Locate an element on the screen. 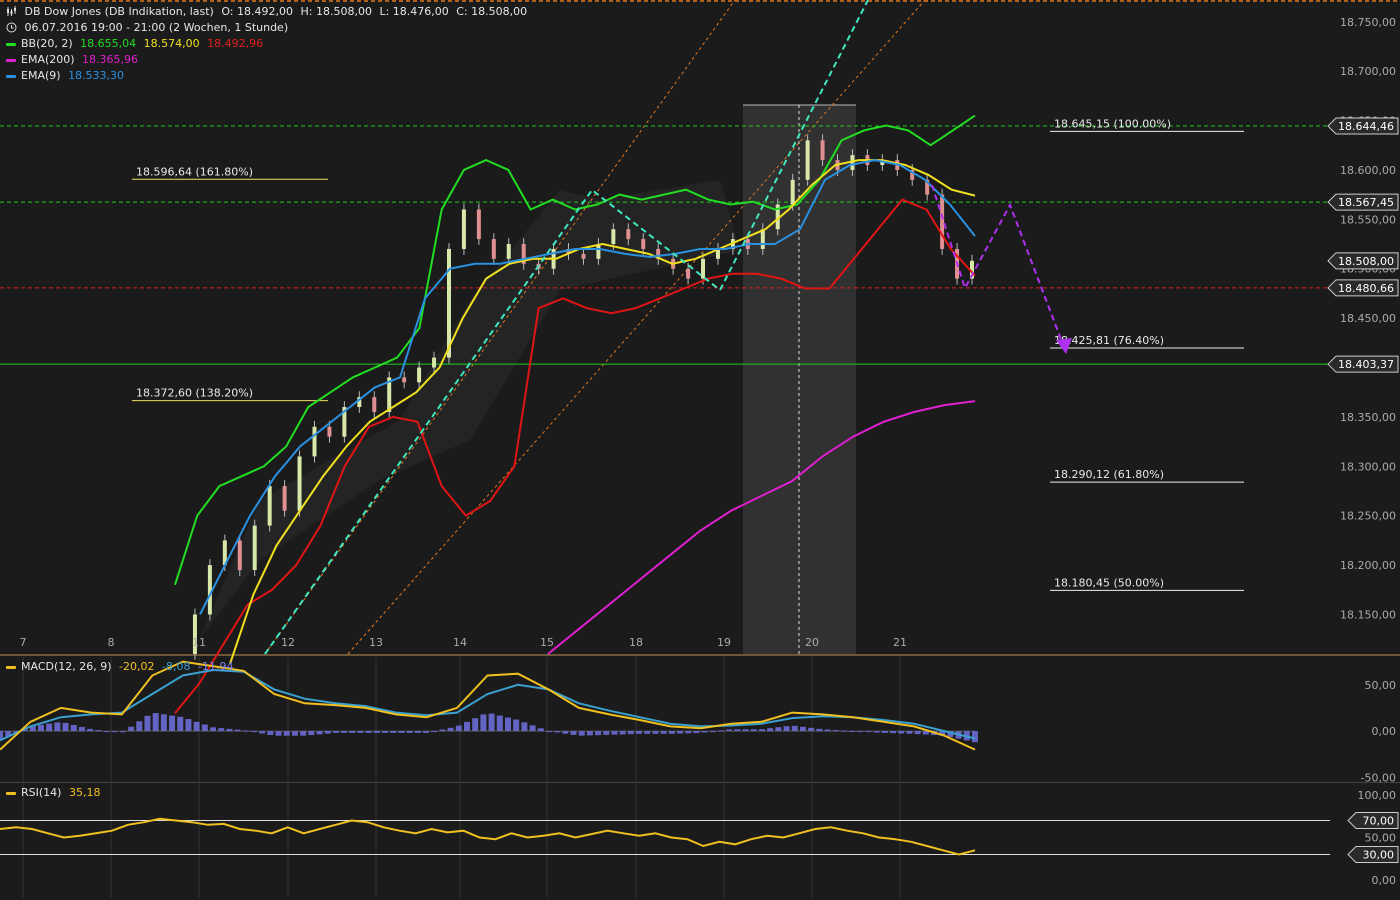  x-tick-label: 7 is located at coordinates (23, 642).